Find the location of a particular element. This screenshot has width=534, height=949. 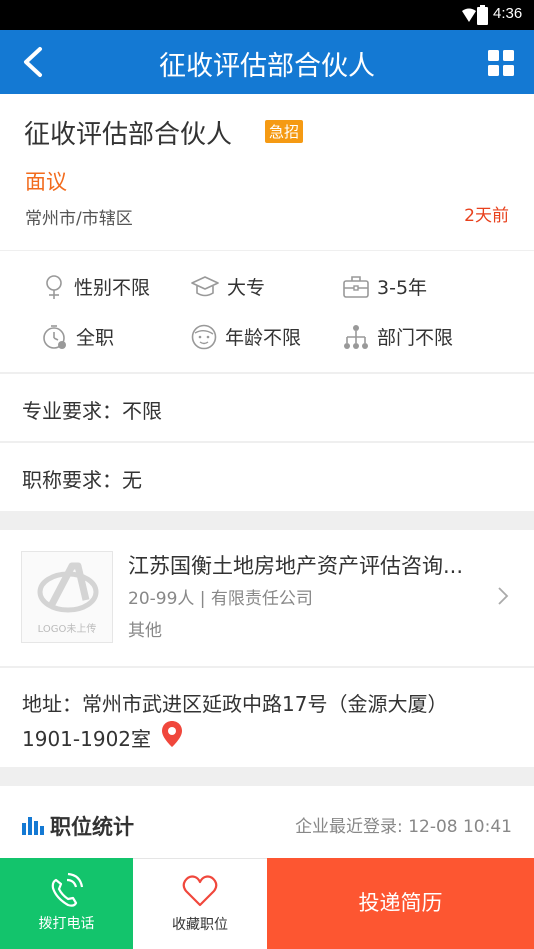

favorite-label: 收藏职位 is located at coordinates (200, 925).